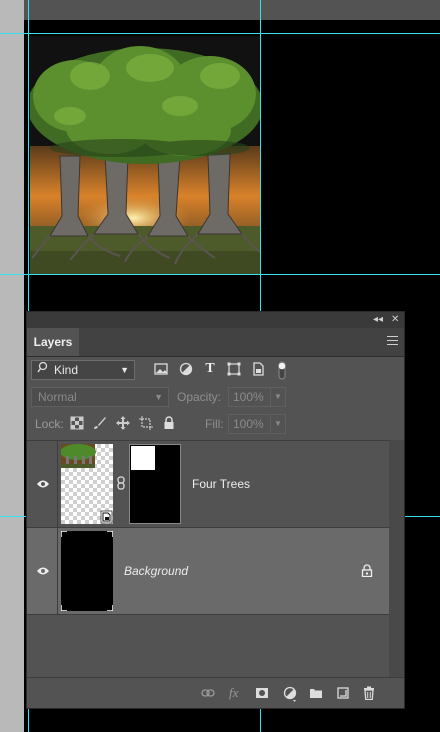  Describe the element at coordinates (161, 369) in the screenshot. I see `image-filter-icon` at that location.